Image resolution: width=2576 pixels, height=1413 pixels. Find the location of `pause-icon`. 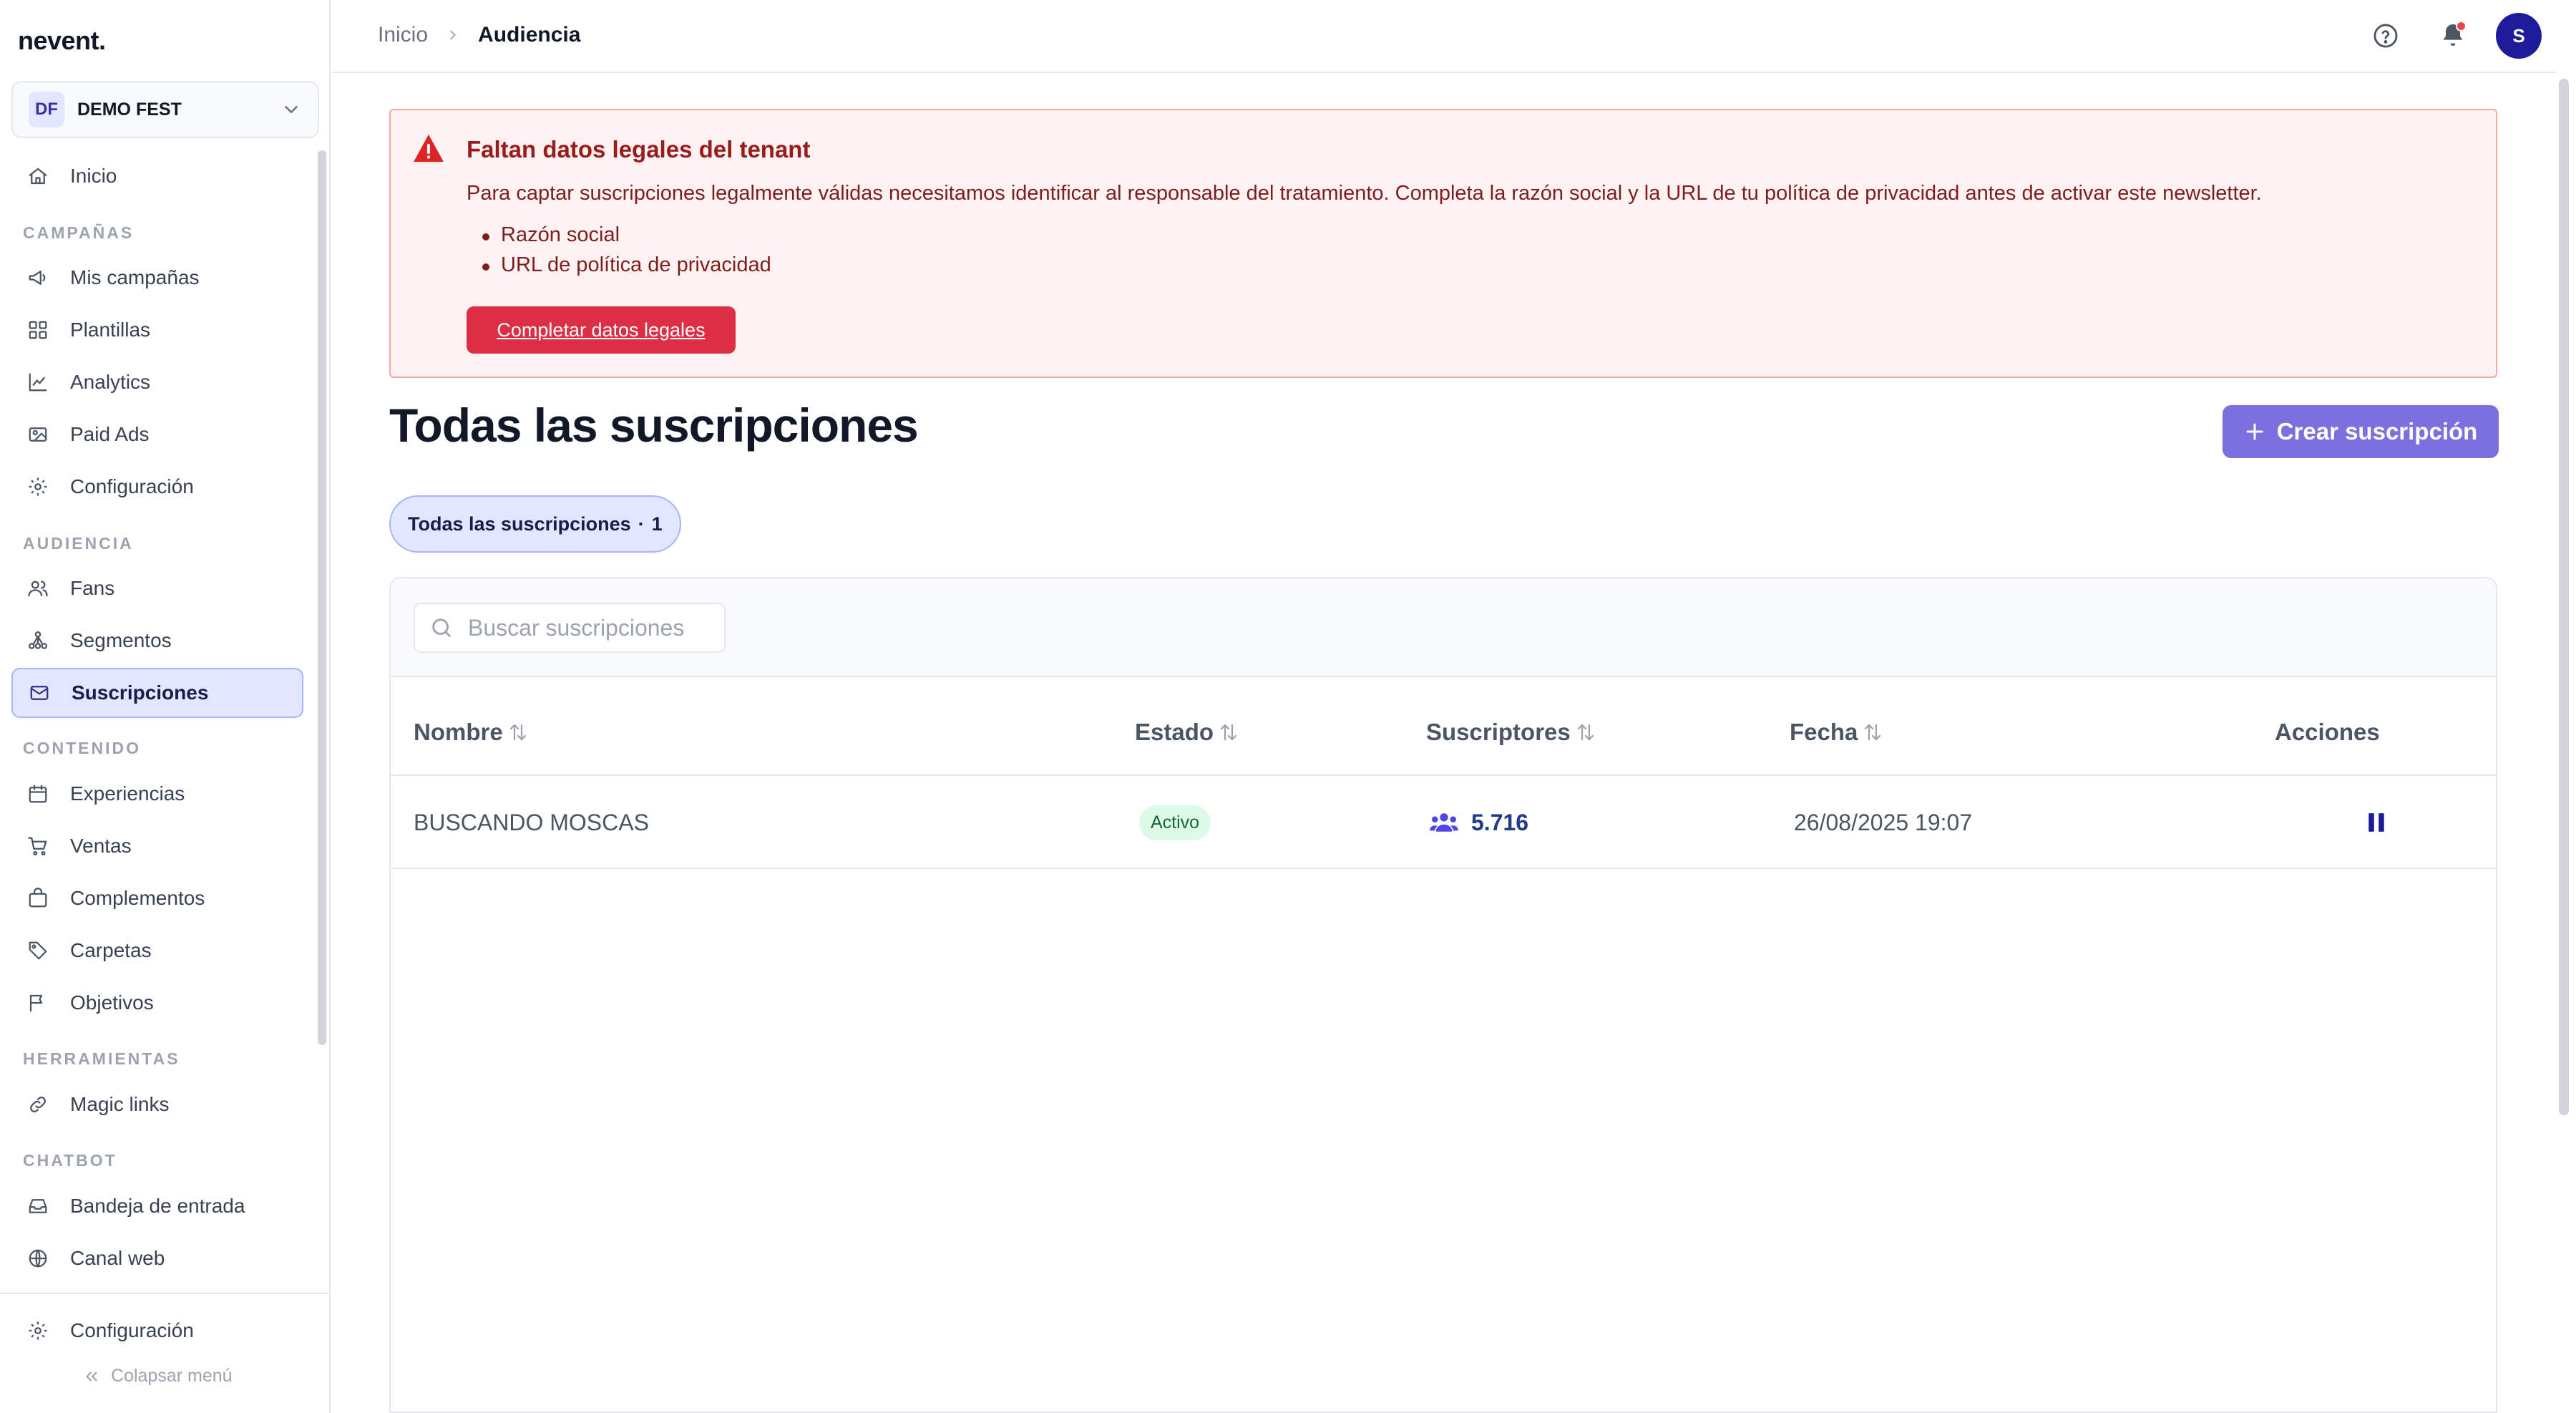

pause-icon is located at coordinates (2376, 822).